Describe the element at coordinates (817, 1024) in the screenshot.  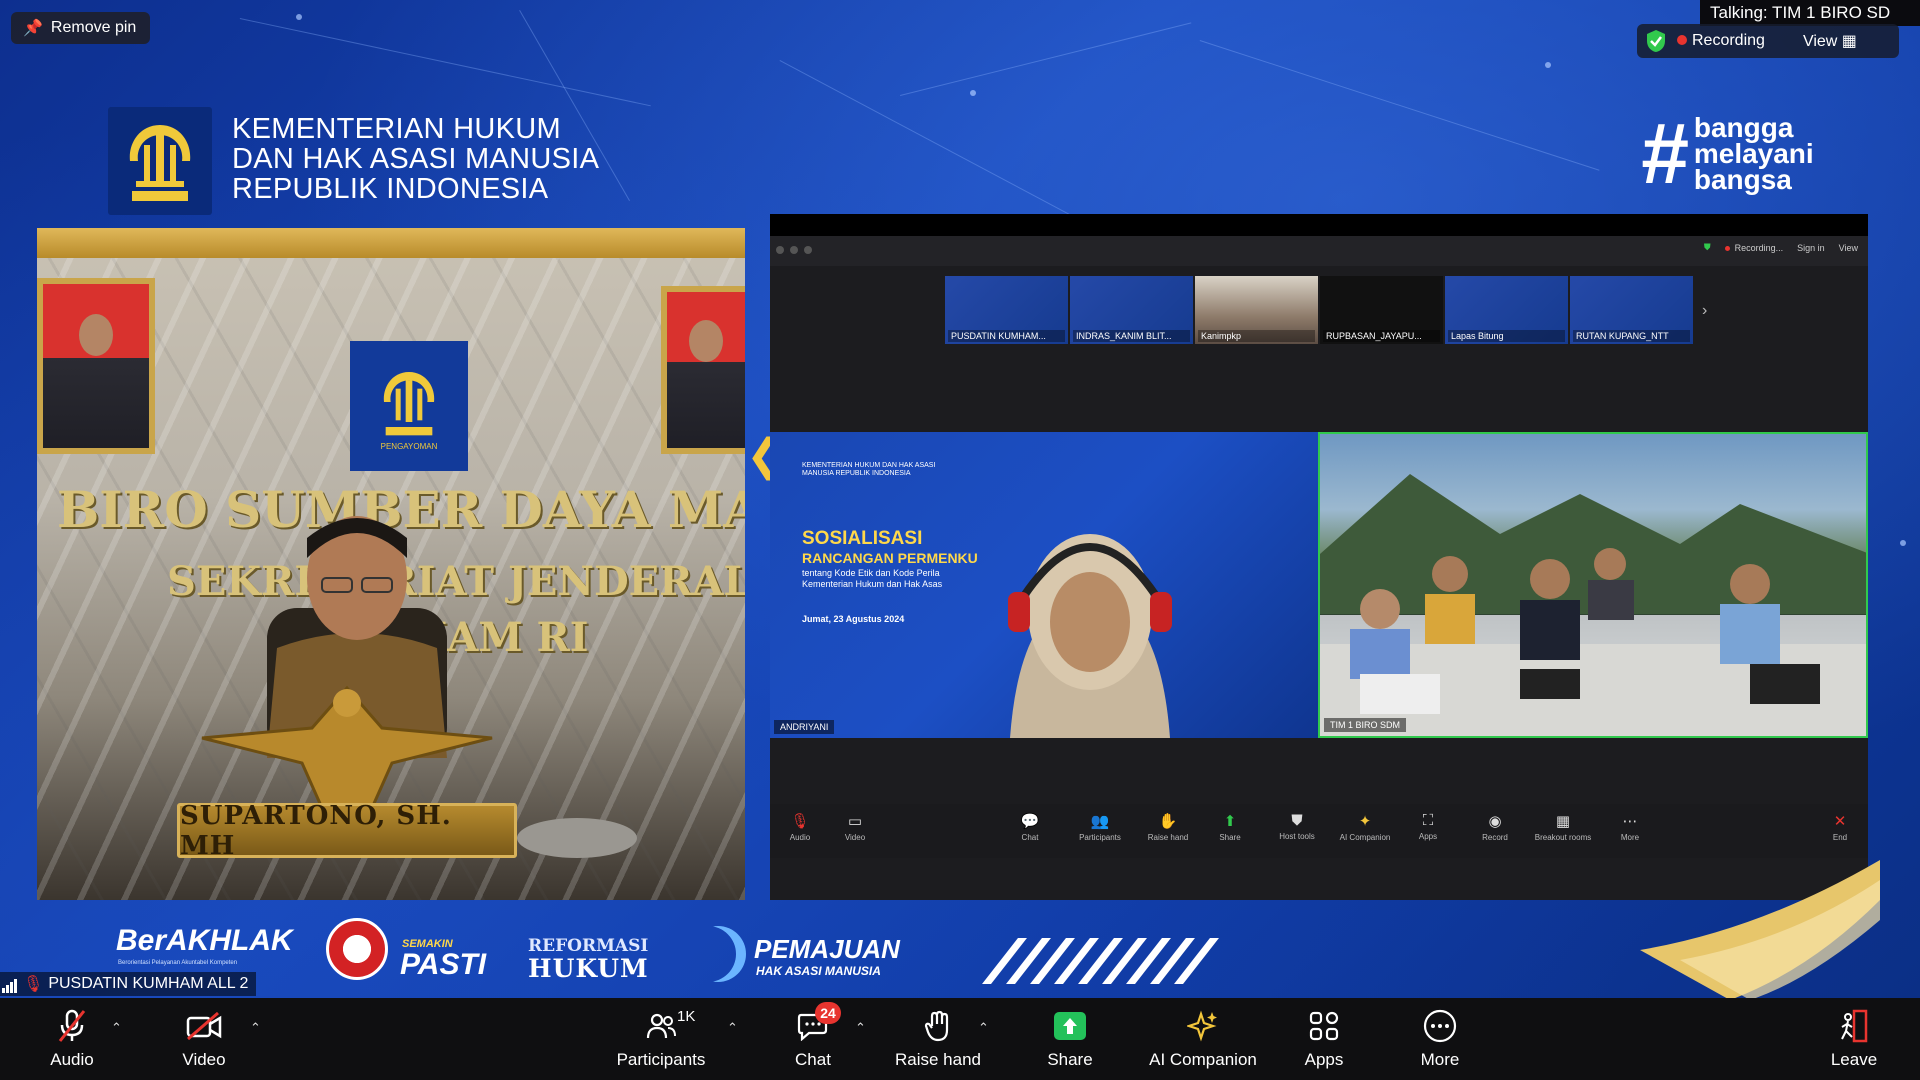
I see `chat-icon: 24` at that location.